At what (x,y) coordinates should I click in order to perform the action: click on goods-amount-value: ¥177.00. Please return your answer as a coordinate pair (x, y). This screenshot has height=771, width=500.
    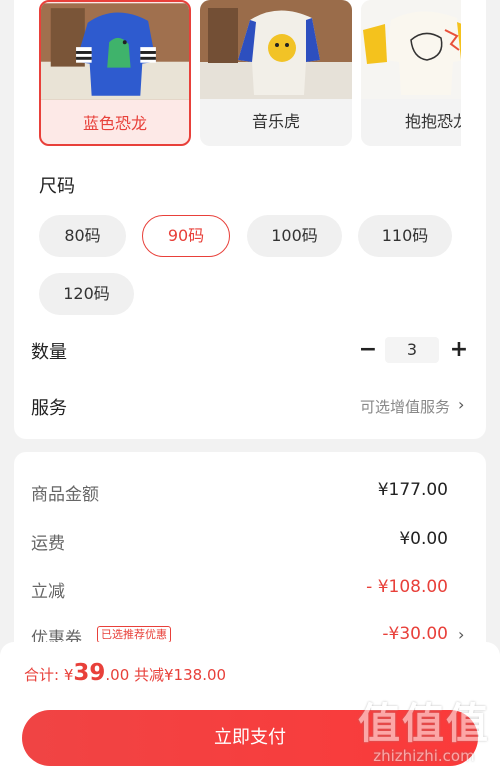
    Looking at the image, I should click on (412, 490).